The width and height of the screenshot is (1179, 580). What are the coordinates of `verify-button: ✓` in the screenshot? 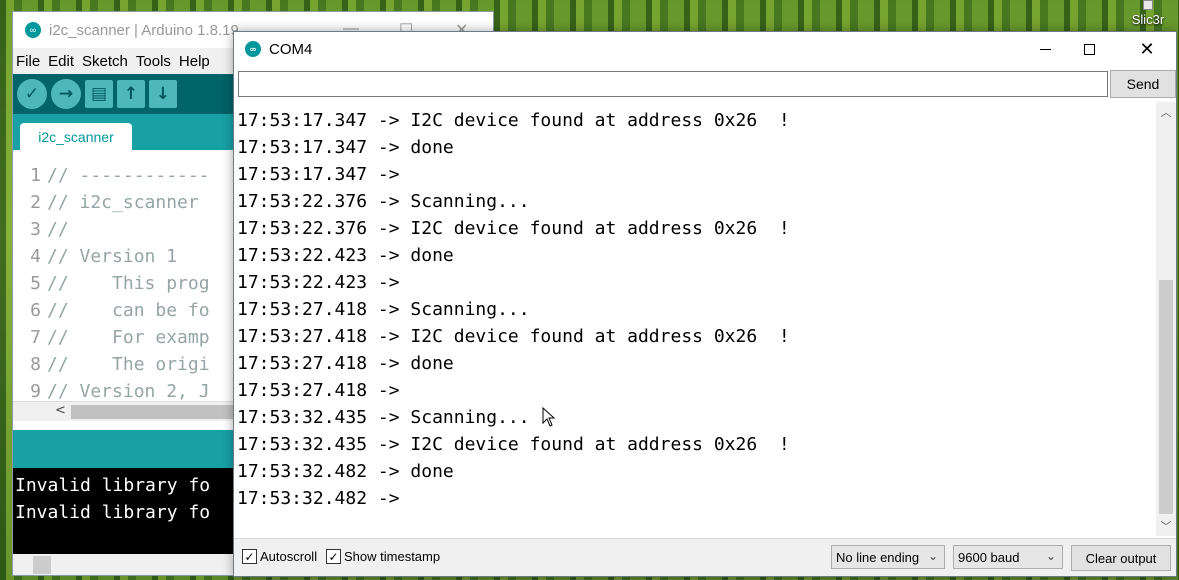 It's located at (32, 94).